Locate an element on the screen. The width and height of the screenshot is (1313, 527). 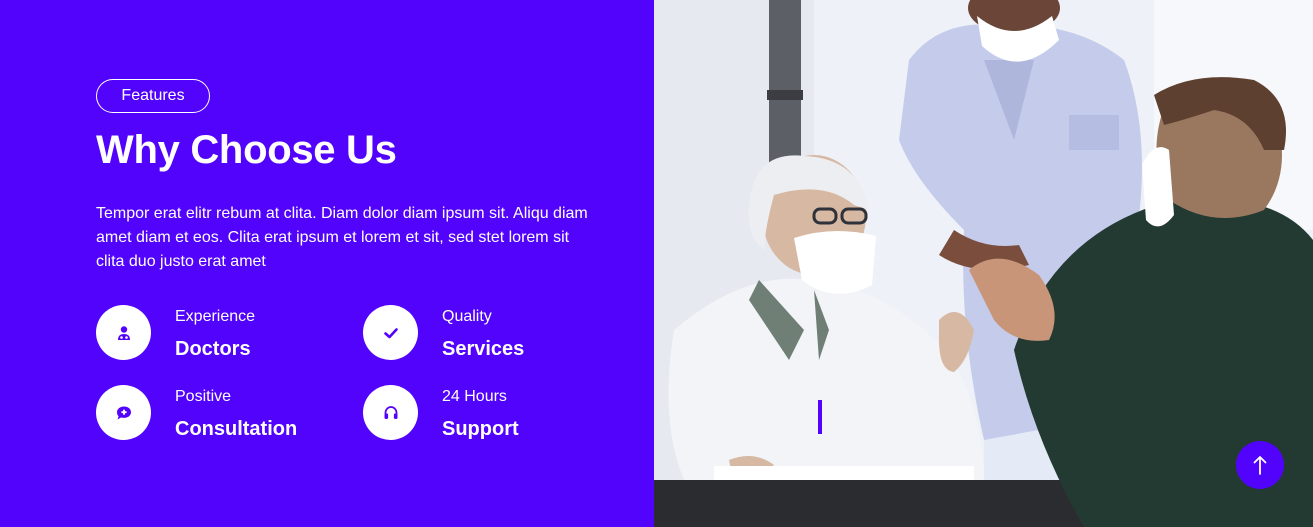
feature-support: 24 Hours Support is located at coordinates (483, 413).